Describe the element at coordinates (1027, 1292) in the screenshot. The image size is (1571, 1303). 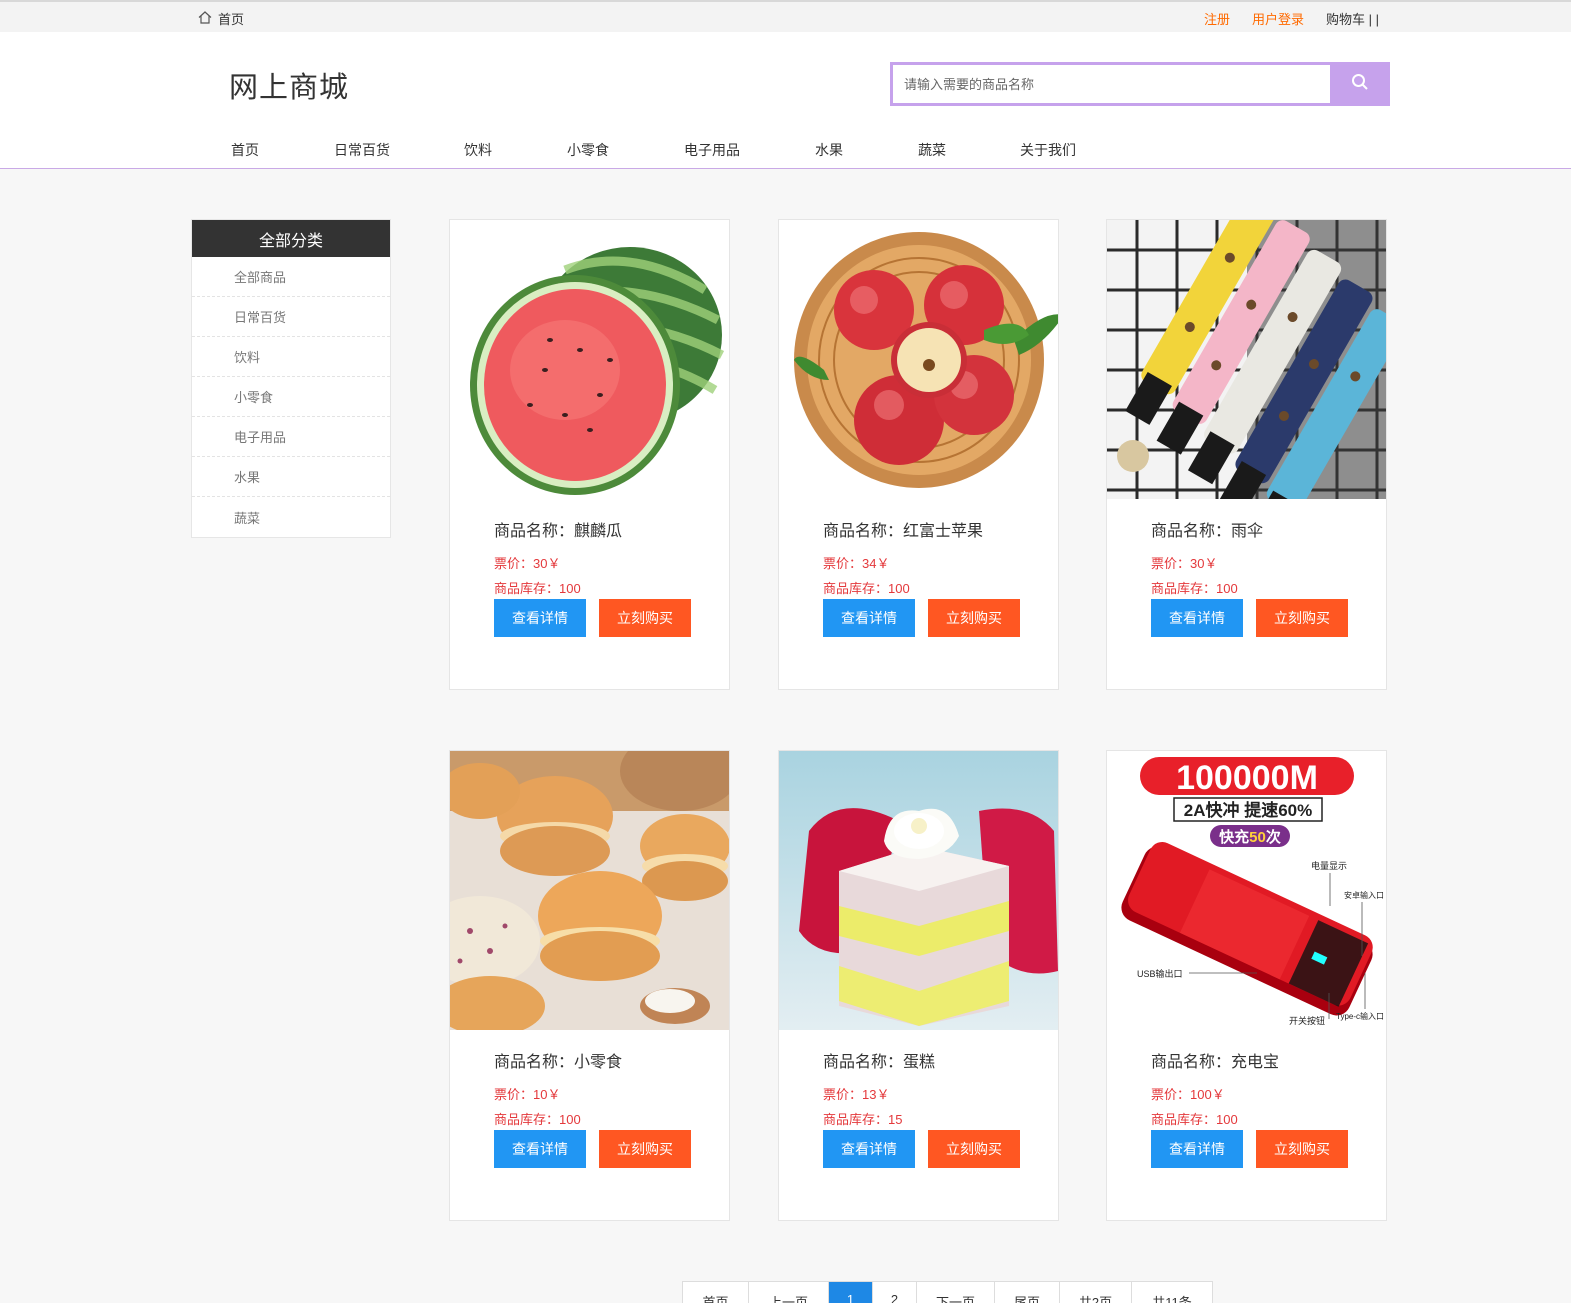
I see `pagination-last: 尾页` at that location.